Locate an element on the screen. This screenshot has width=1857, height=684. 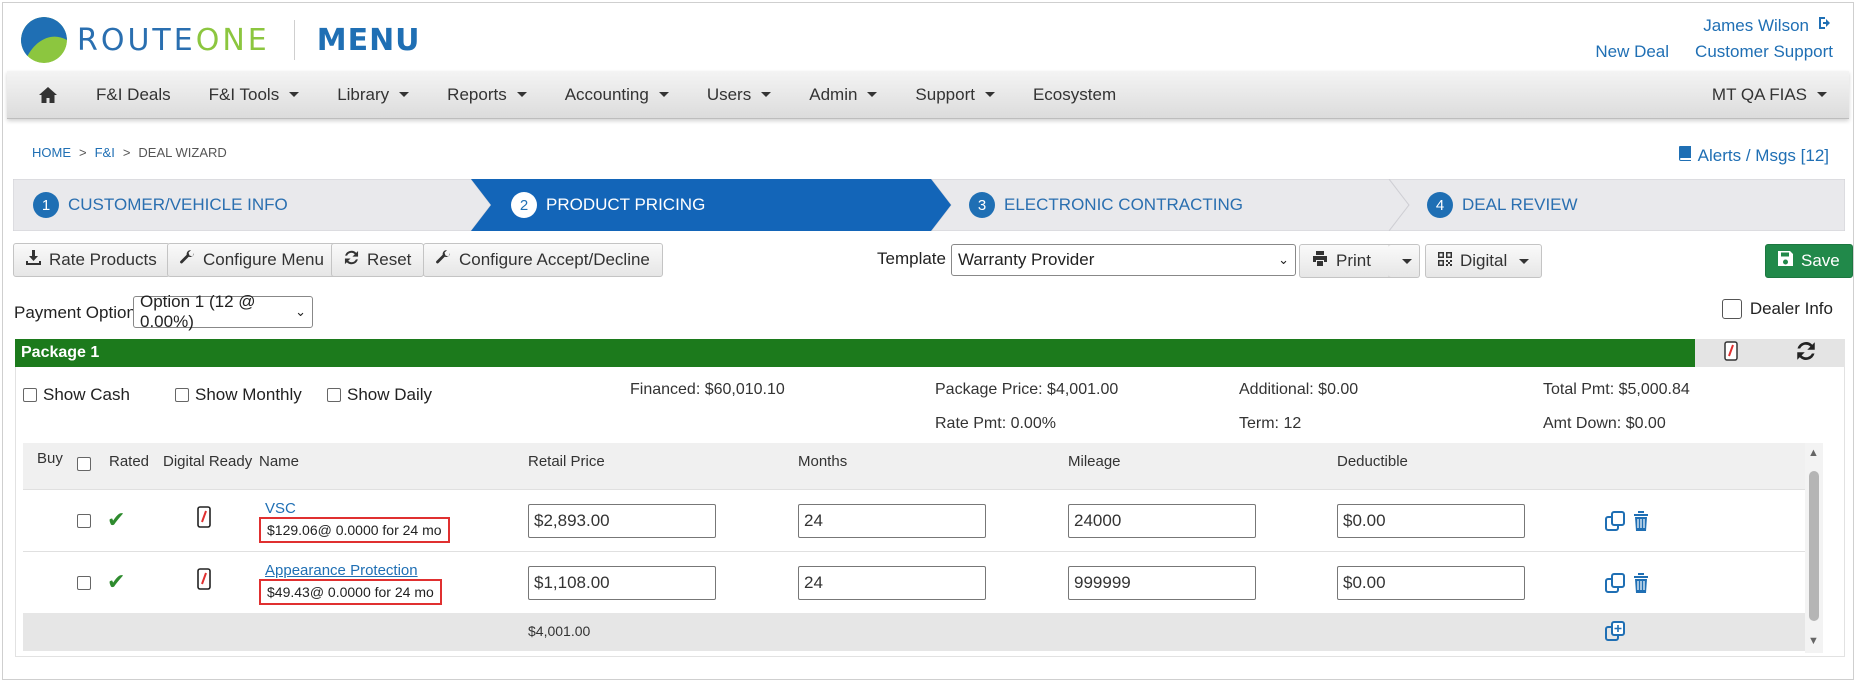
nav-fi-tools: F&I Tools is located at coordinates (254, 95).